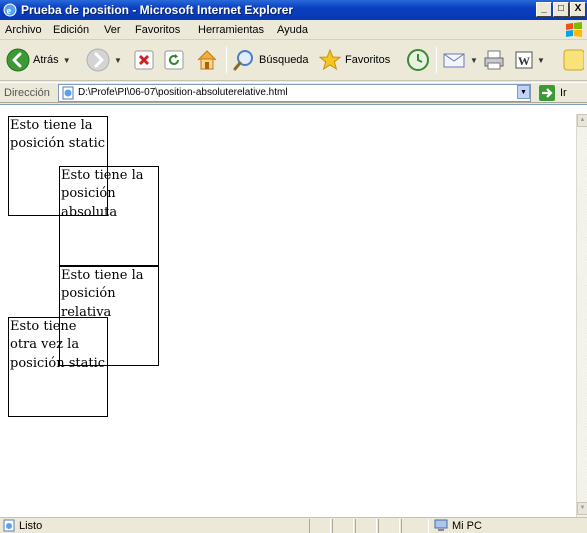 This screenshot has width=587, height=533. Describe the element at coordinates (46, 60) in the screenshot. I see `back-label: Atrás` at that location.